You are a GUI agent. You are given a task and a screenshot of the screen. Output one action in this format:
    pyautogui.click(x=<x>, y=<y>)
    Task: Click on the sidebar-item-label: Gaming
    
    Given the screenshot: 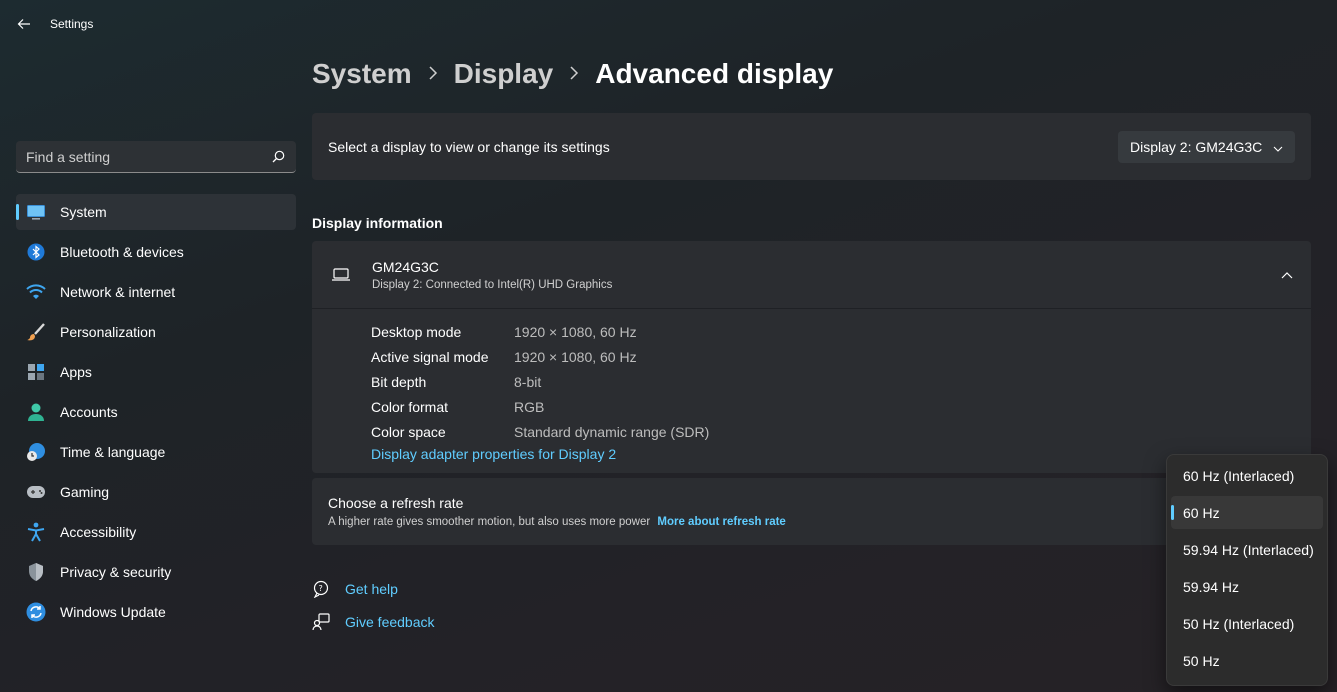 What is the action you would take?
    pyautogui.click(x=85, y=492)
    